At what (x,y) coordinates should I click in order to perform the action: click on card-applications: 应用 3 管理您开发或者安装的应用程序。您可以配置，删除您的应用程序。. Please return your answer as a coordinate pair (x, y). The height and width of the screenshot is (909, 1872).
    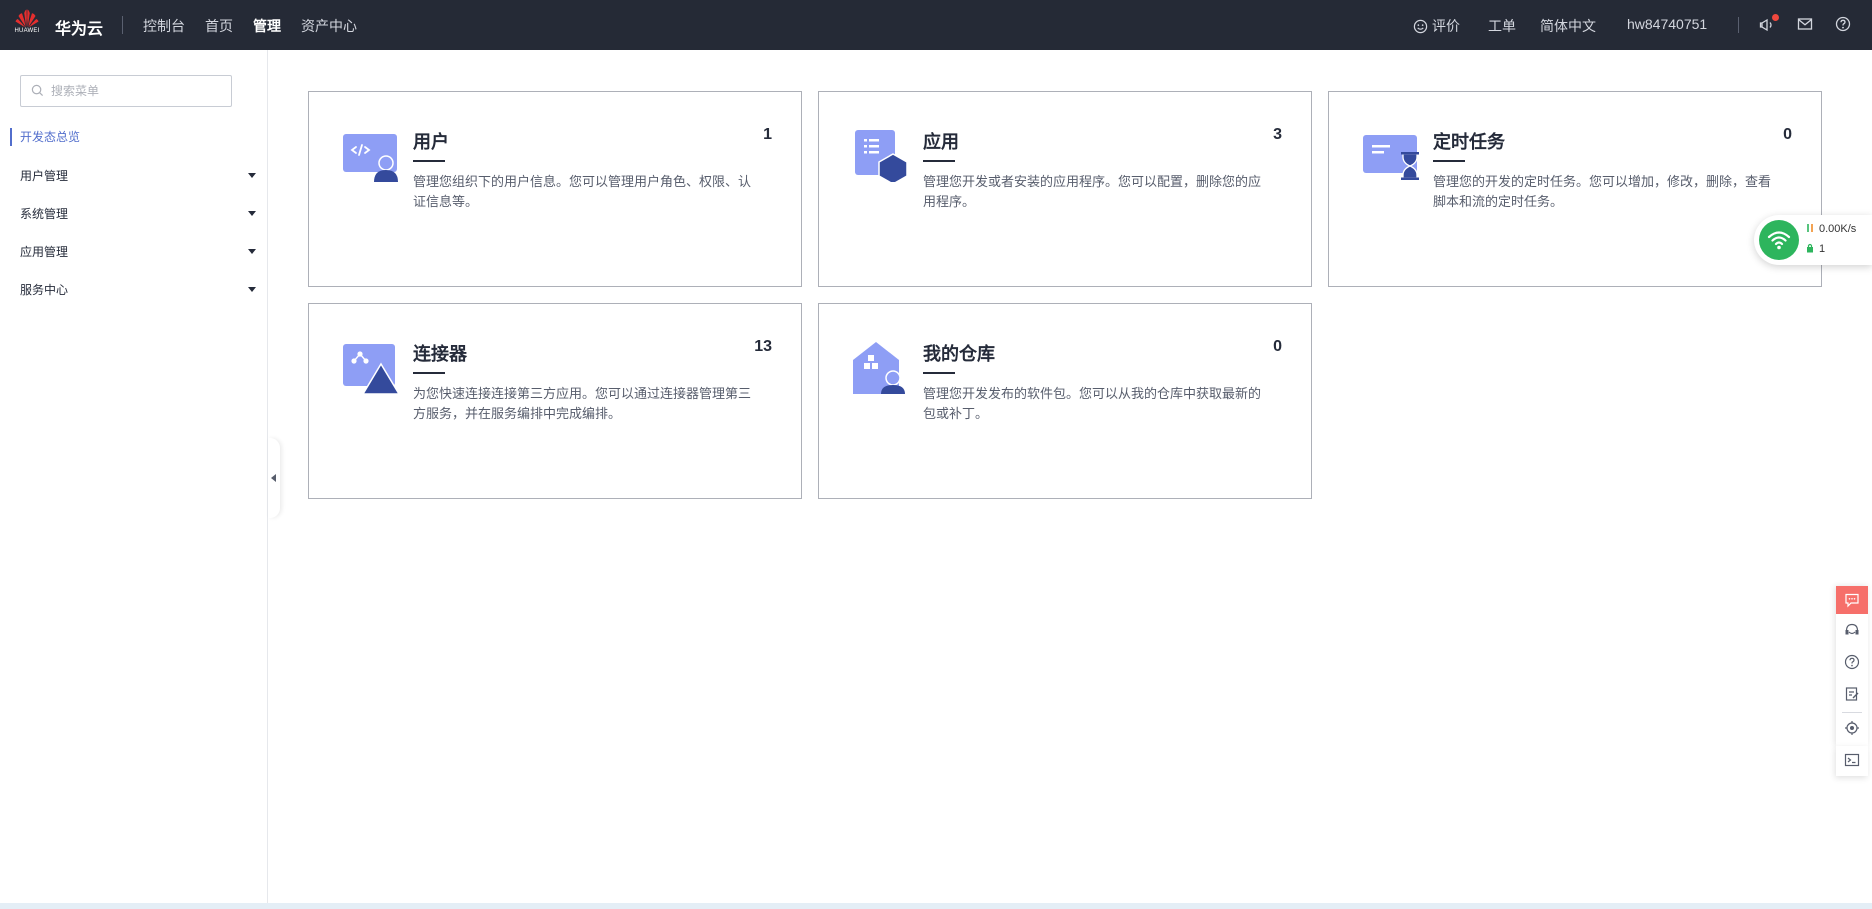
    Looking at the image, I should click on (1065, 189).